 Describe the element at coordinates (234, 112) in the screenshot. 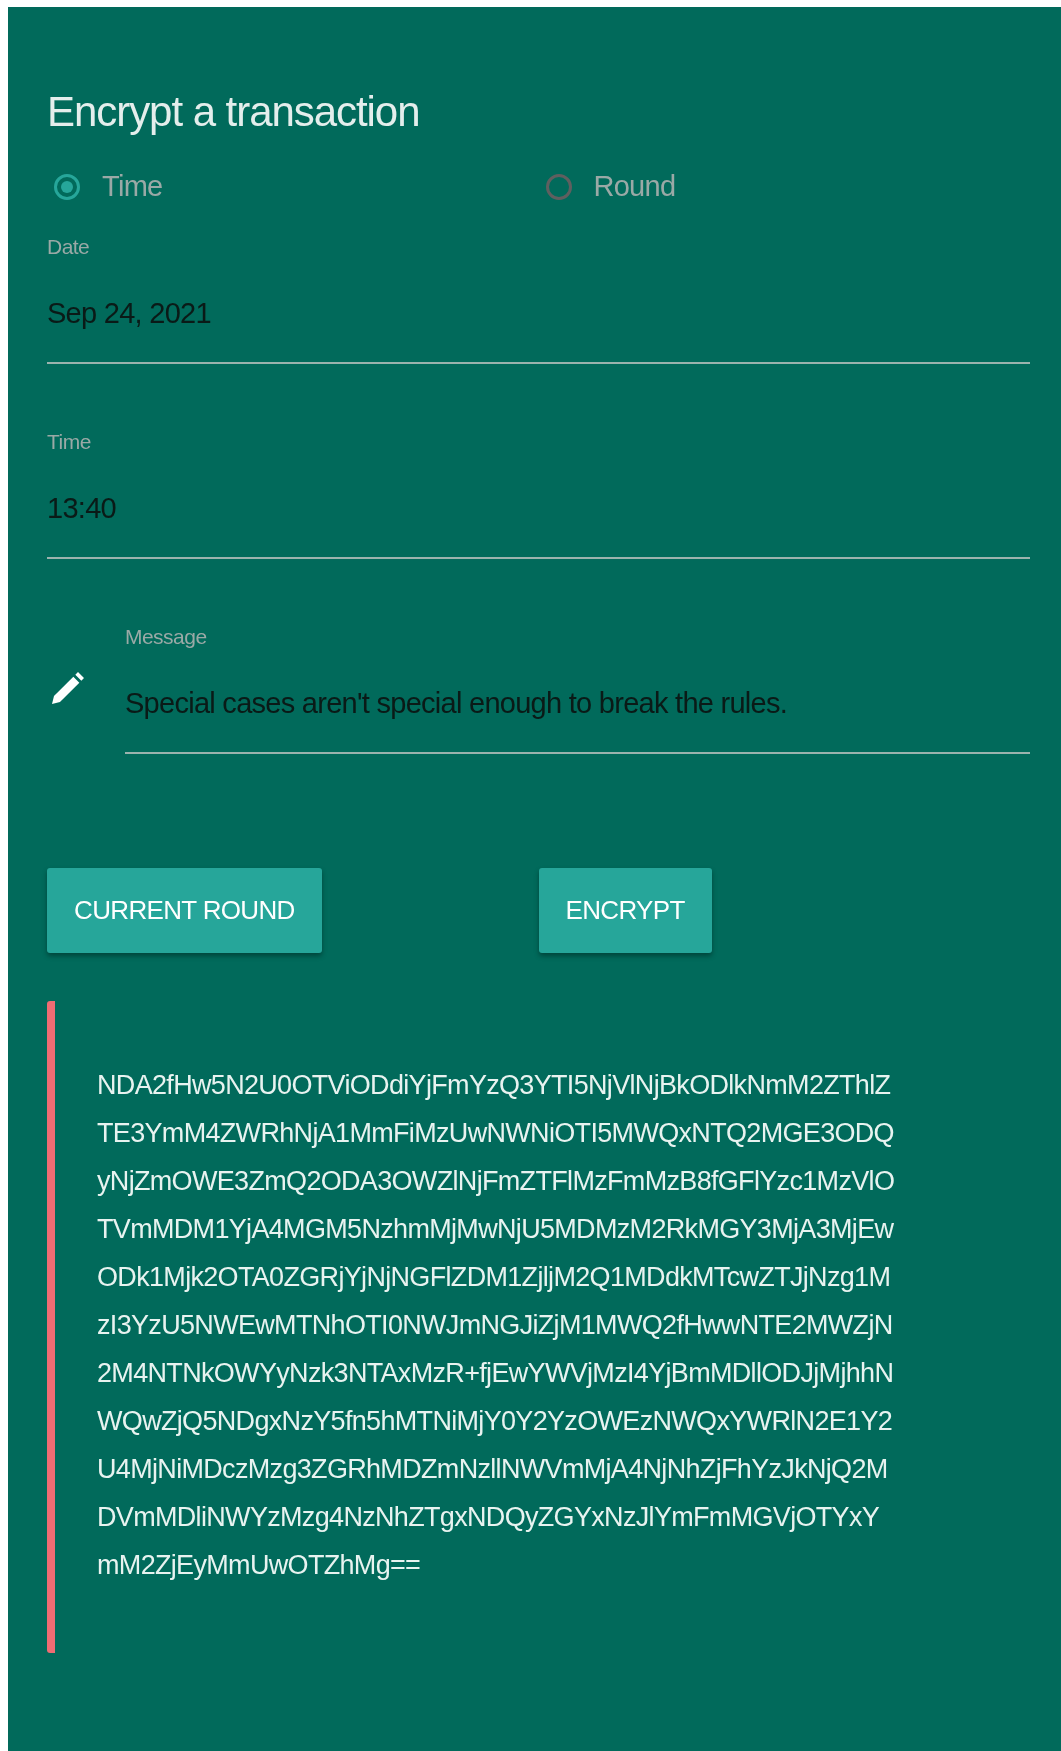

I see `page-title: Encrypt a transaction` at that location.